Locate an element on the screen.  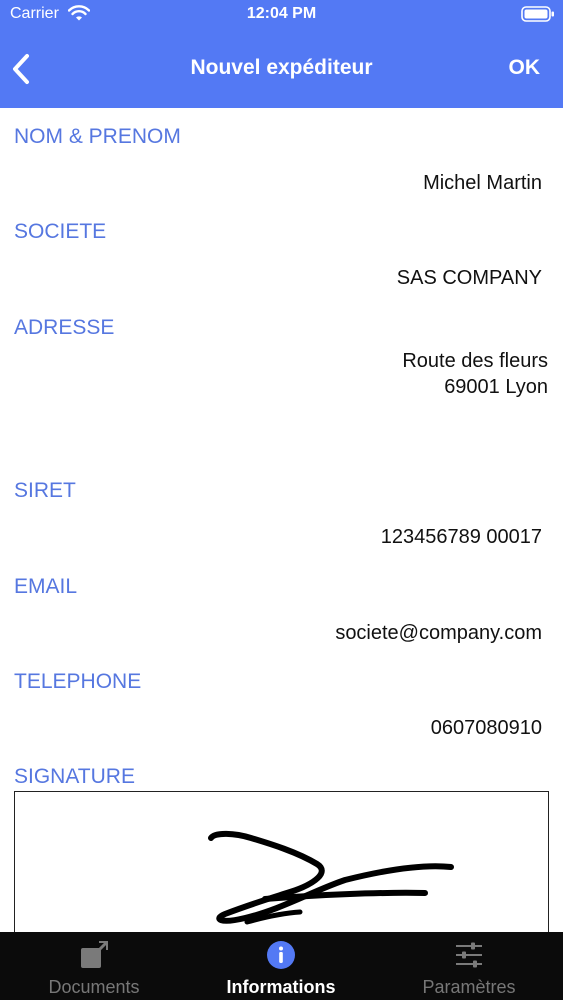
signature-drawing is located at coordinates (331, 877).